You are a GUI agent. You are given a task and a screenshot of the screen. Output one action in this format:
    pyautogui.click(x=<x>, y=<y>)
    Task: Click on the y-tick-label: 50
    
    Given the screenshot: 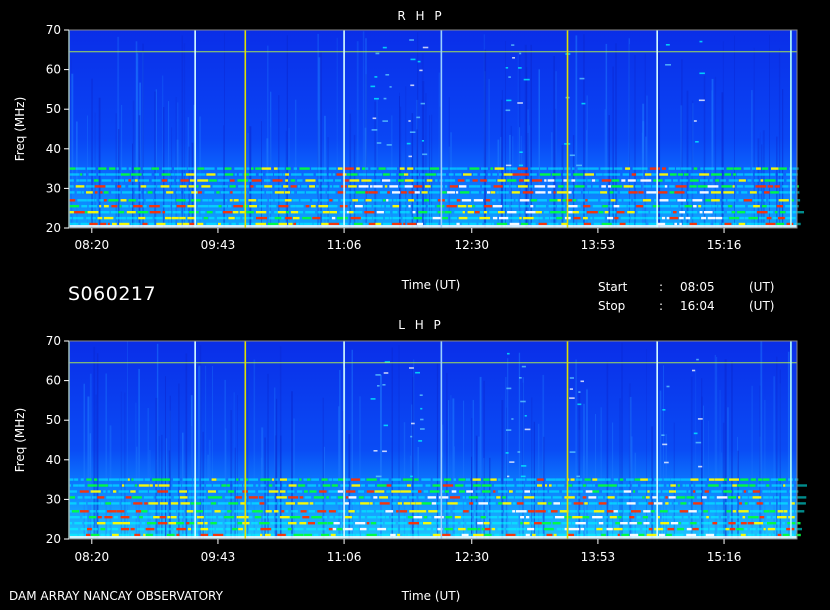 What is the action you would take?
    pyautogui.click(x=53, y=420)
    